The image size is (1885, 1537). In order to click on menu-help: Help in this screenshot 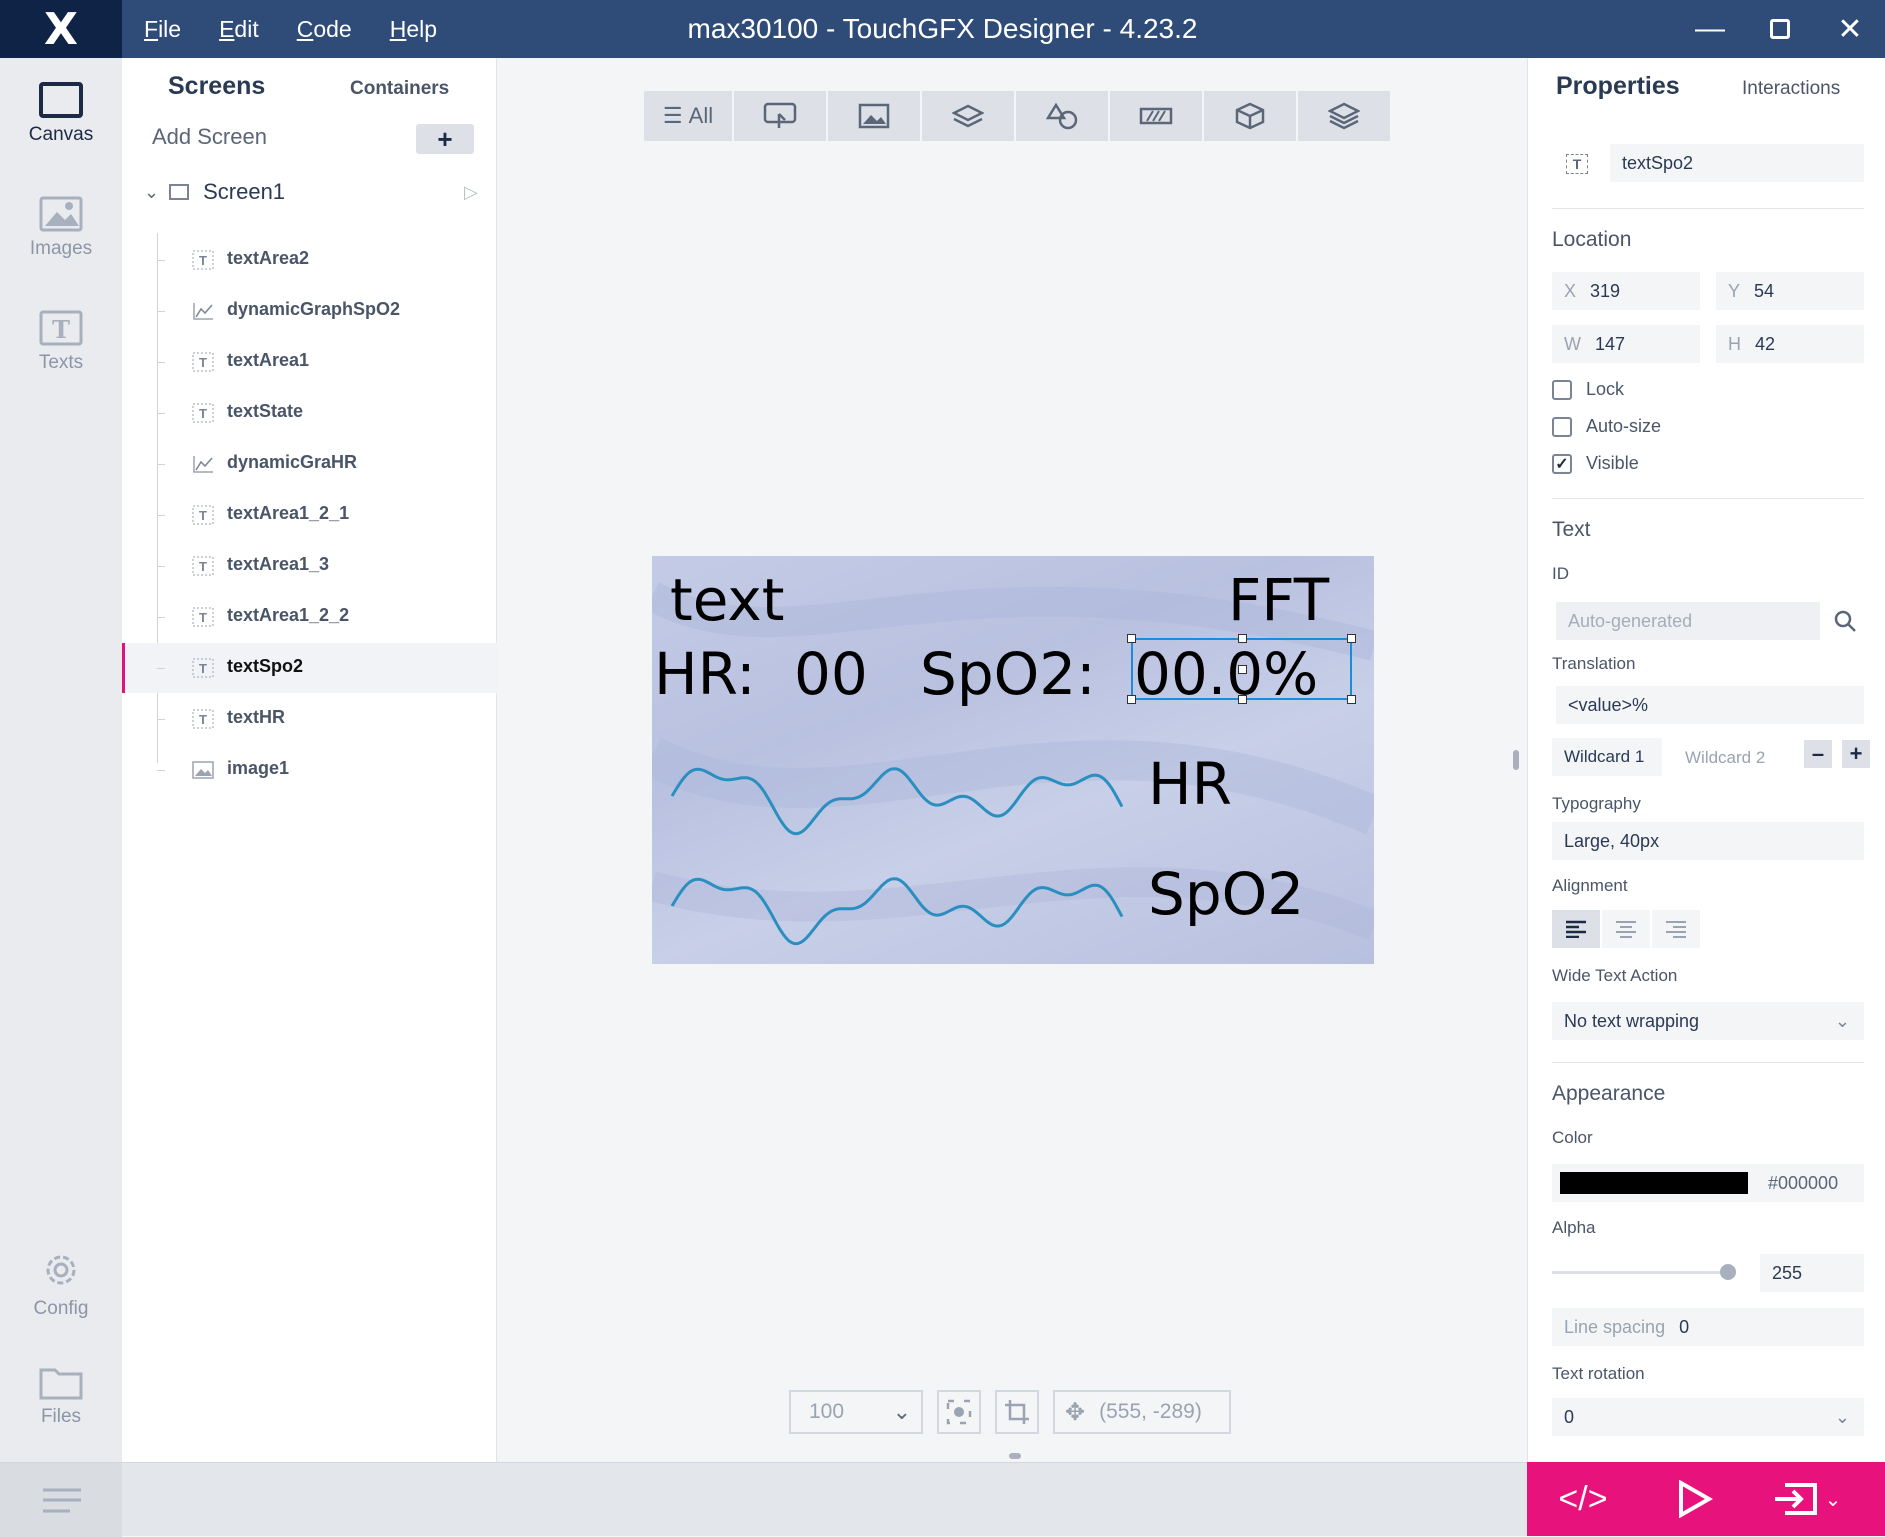, I will do `click(413, 29)`.